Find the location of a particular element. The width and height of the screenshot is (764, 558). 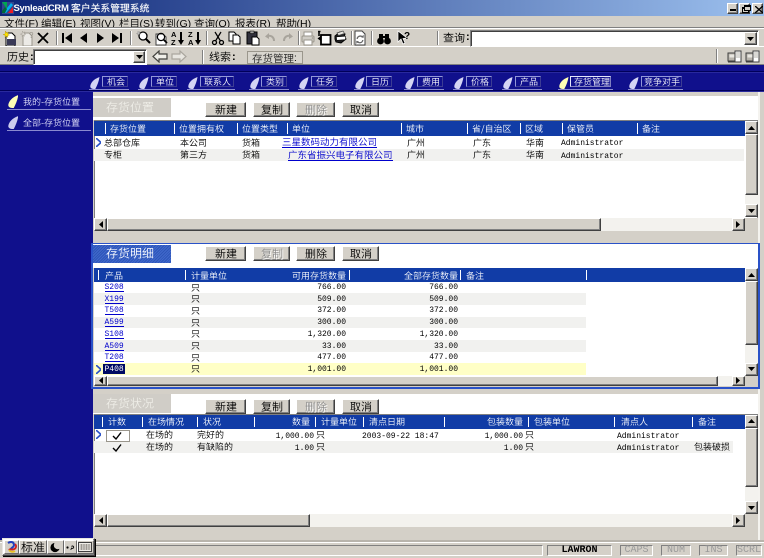

svg-text: Z is located at coordinates (173, 42).